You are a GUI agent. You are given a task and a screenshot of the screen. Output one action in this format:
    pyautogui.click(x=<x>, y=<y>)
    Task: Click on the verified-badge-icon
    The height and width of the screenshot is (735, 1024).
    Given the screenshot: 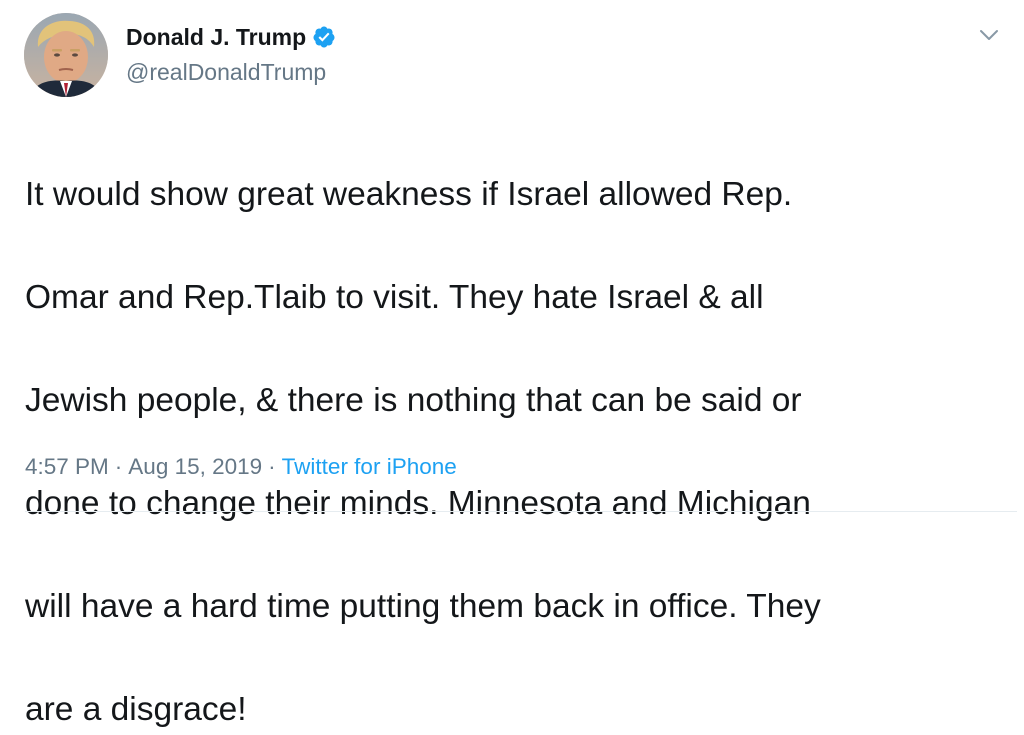 What is the action you would take?
    pyautogui.click(x=324, y=37)
    